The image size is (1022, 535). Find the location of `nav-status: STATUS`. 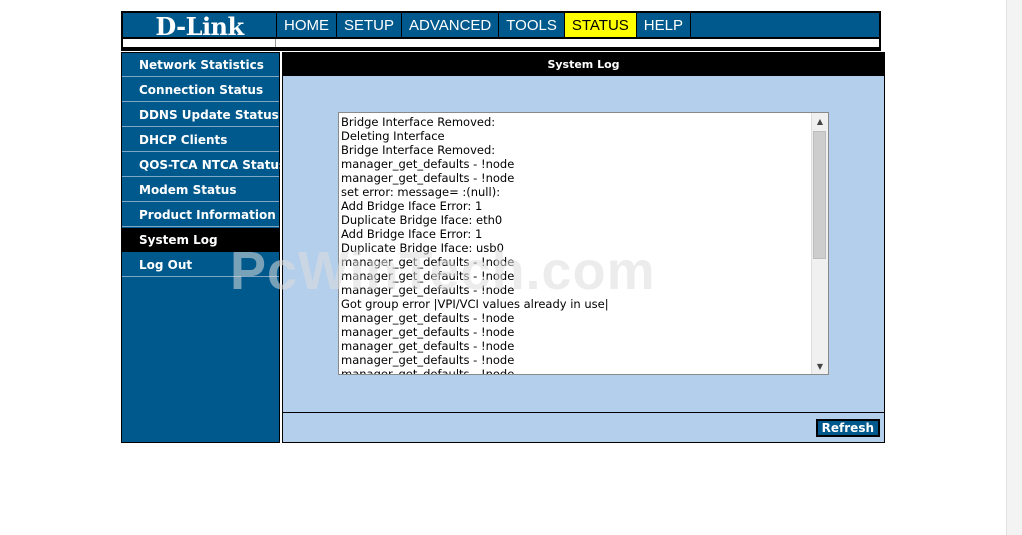

nav-status: STATUS is located at coordinates (600, 25).